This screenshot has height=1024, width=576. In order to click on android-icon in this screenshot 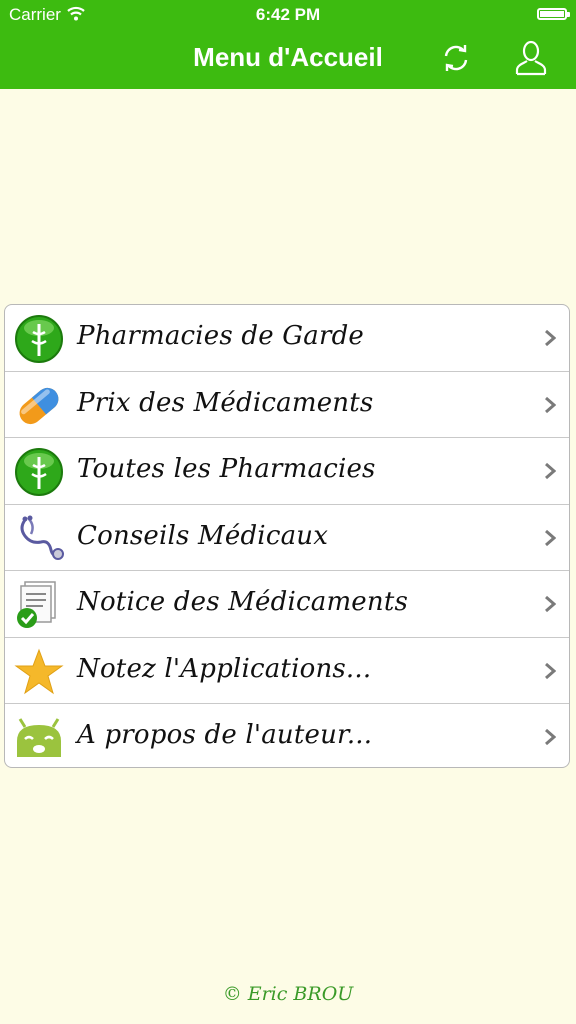, I will do `click(39, 737)`.